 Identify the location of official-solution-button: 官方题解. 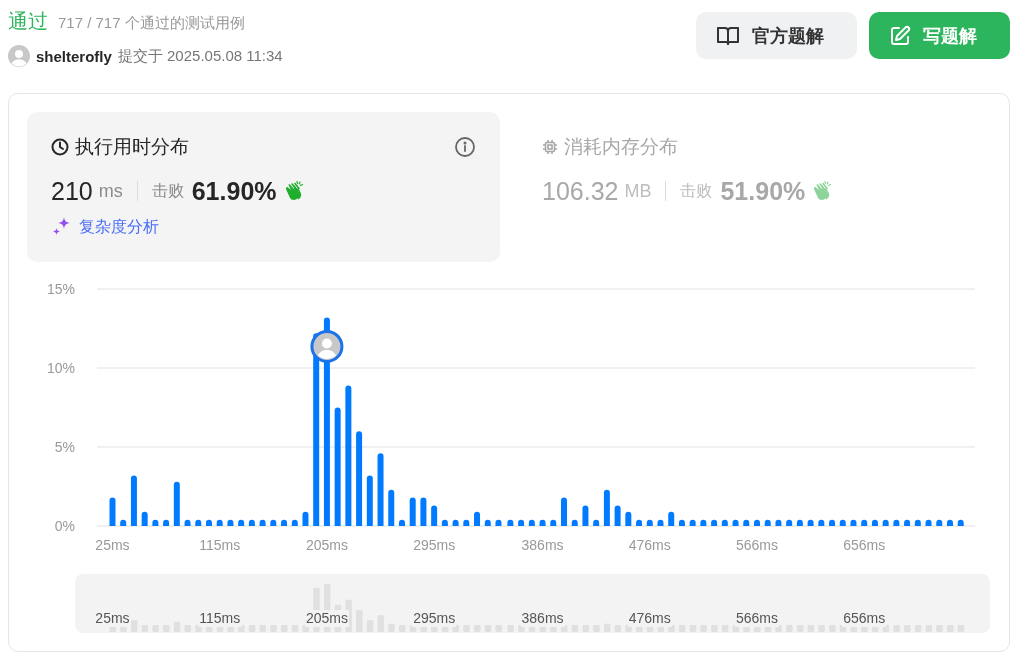
(776, 35).